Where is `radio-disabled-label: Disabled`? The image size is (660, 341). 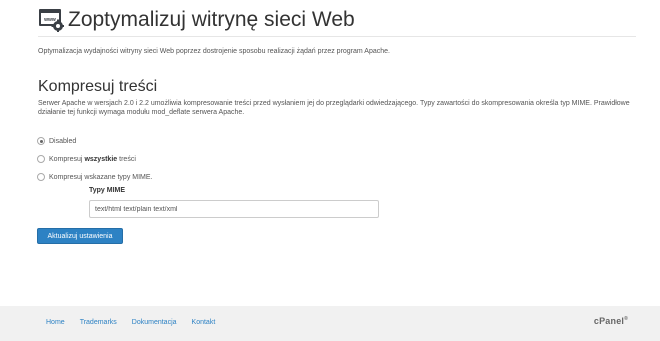
radio-disabled-label: Disabled is located at coordinates (63, 141).